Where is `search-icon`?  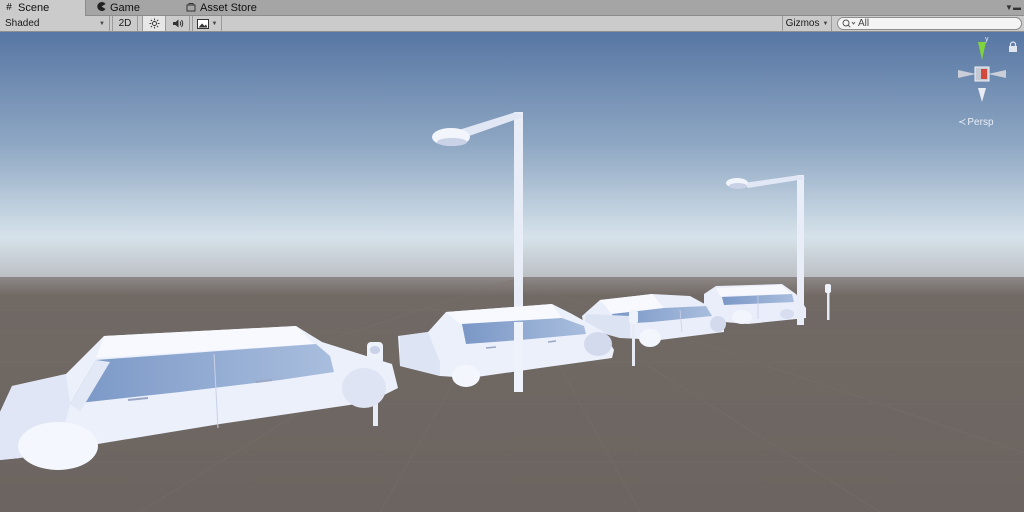
search-icon is located at coordinates (849, 23).